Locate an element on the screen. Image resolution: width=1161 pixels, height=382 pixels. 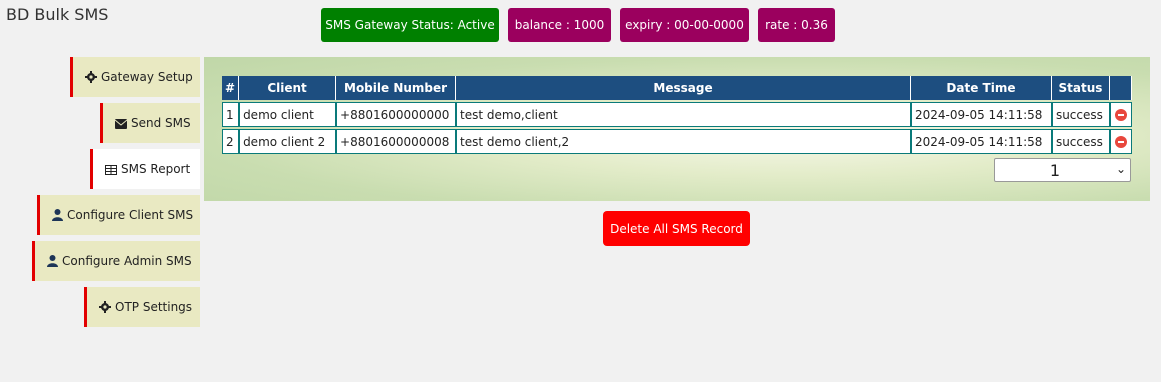
cell-message: test demo client,2 is located at coordinates (683, 141).